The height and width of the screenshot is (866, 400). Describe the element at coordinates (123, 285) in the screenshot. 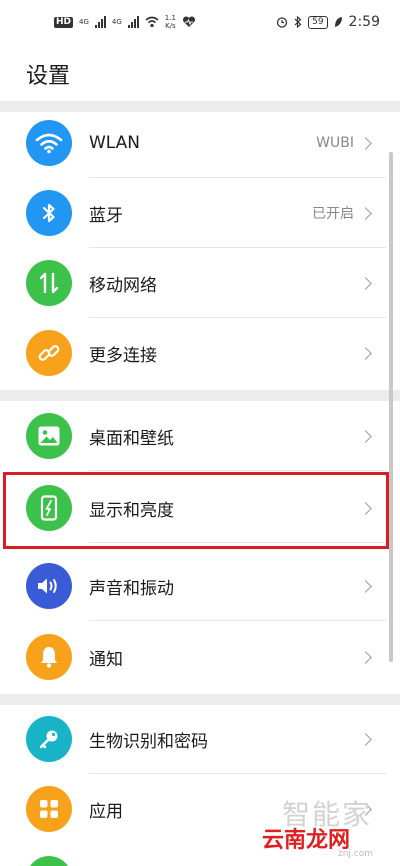

I see `settings-item-label: 移动网络` at that location.